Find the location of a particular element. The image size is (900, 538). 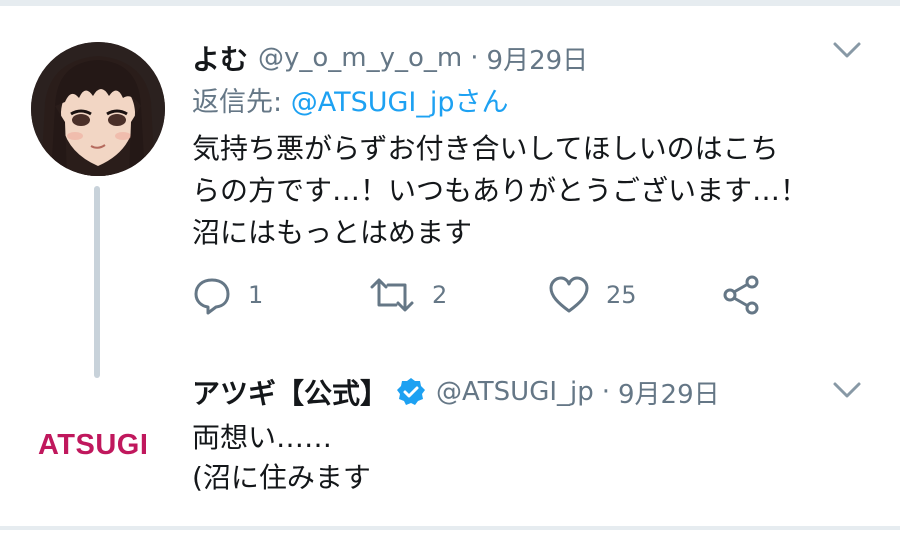

retweet-icon is located at coordinates (392, 295).